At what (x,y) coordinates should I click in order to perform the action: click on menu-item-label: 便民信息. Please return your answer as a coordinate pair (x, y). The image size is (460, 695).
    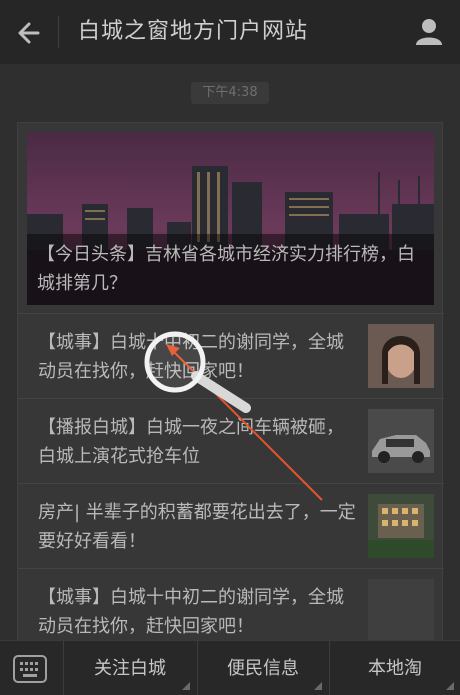
    Looking at the image, I should click on (263, 668).